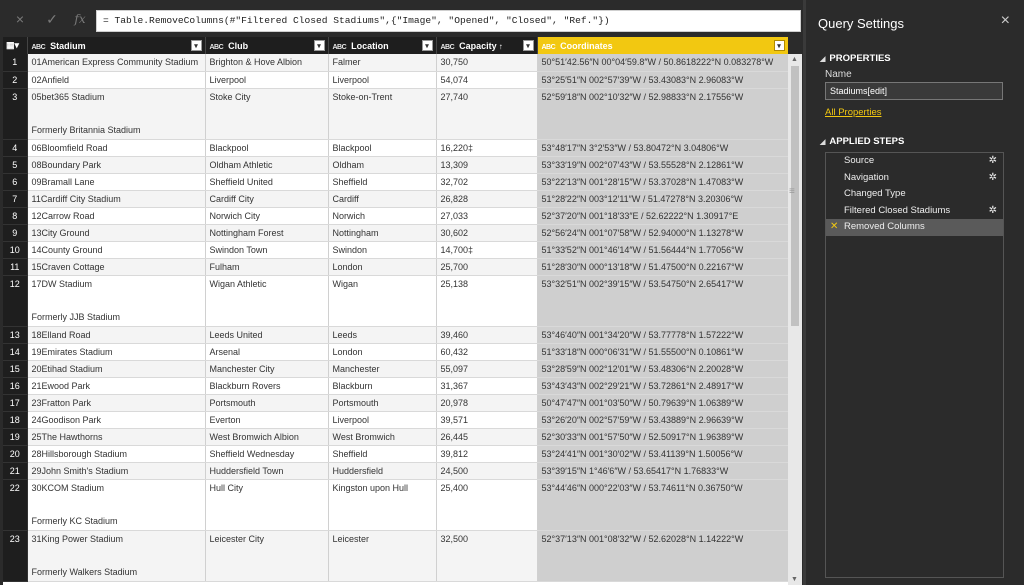 The image size is (1024, 585). Describe the element at coordinates (15, 267) in the screenshot. I see `row-number: 11` at that location.